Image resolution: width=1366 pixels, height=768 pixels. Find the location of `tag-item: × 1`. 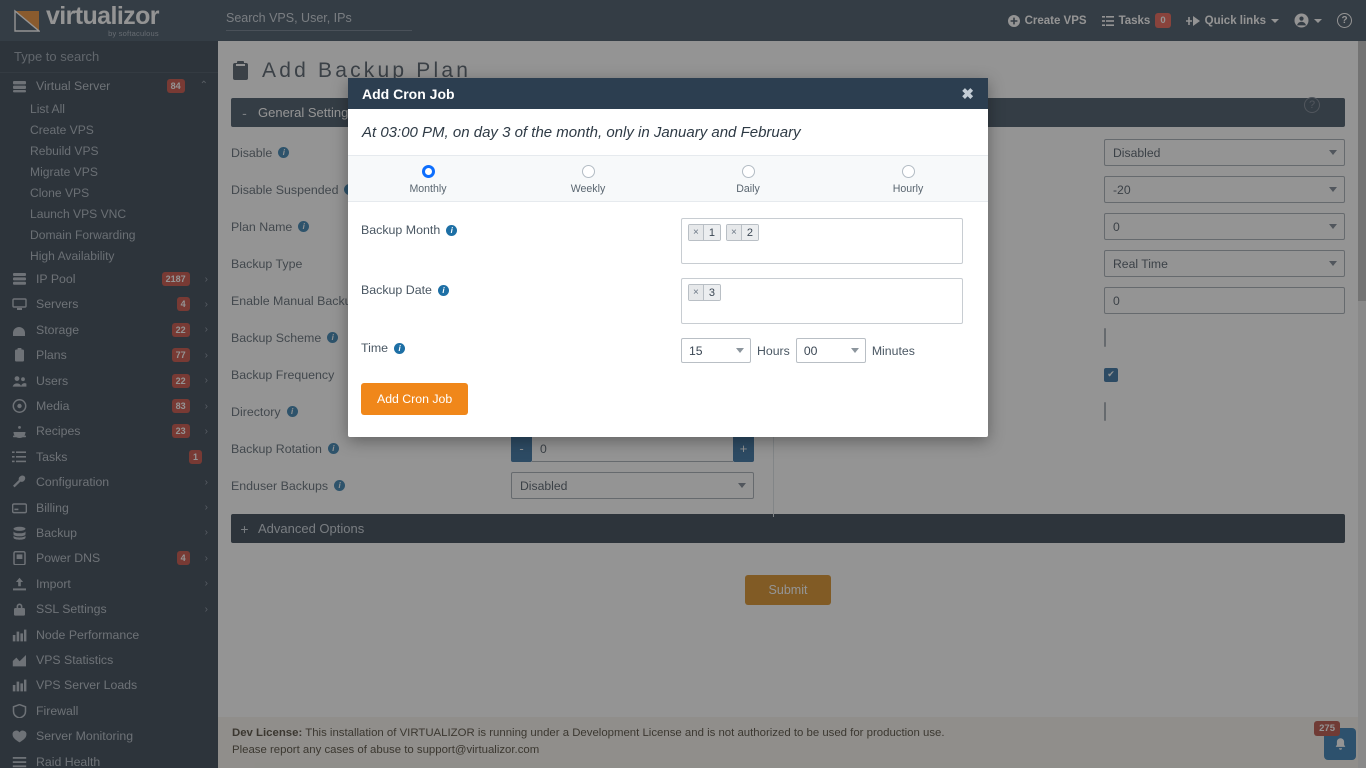

tag-item: × 1 is located at coordinates (704, 232).